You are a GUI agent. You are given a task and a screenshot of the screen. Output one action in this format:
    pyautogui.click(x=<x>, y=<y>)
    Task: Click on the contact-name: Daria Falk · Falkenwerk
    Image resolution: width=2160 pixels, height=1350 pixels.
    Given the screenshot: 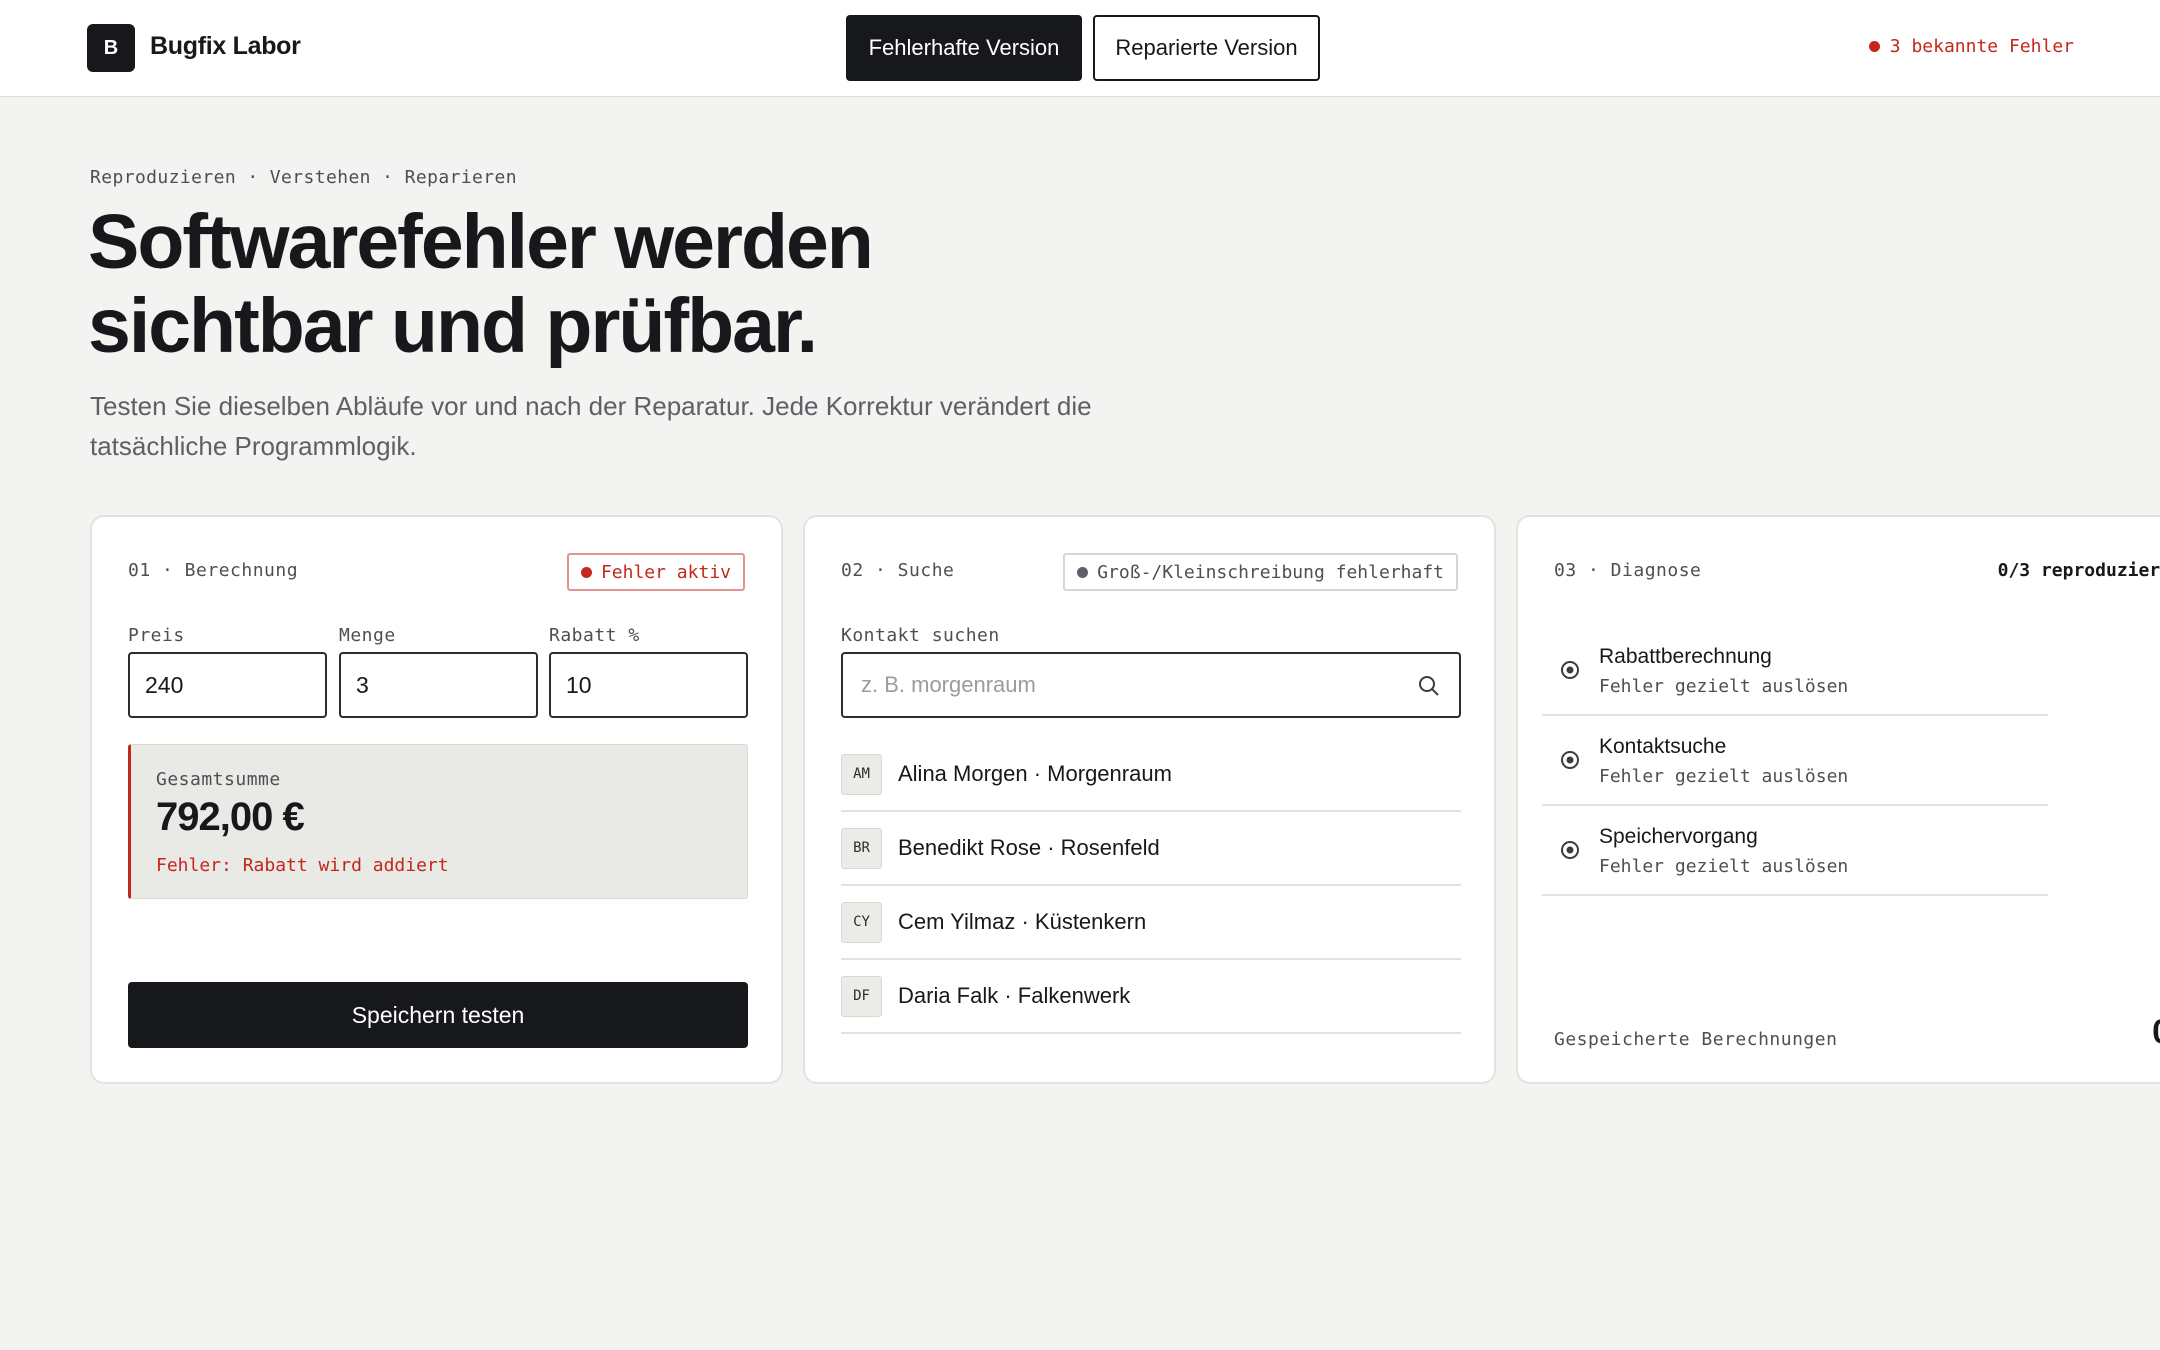 What is the action you would take?
    pyautogui.click(x=1014, y=995)
    